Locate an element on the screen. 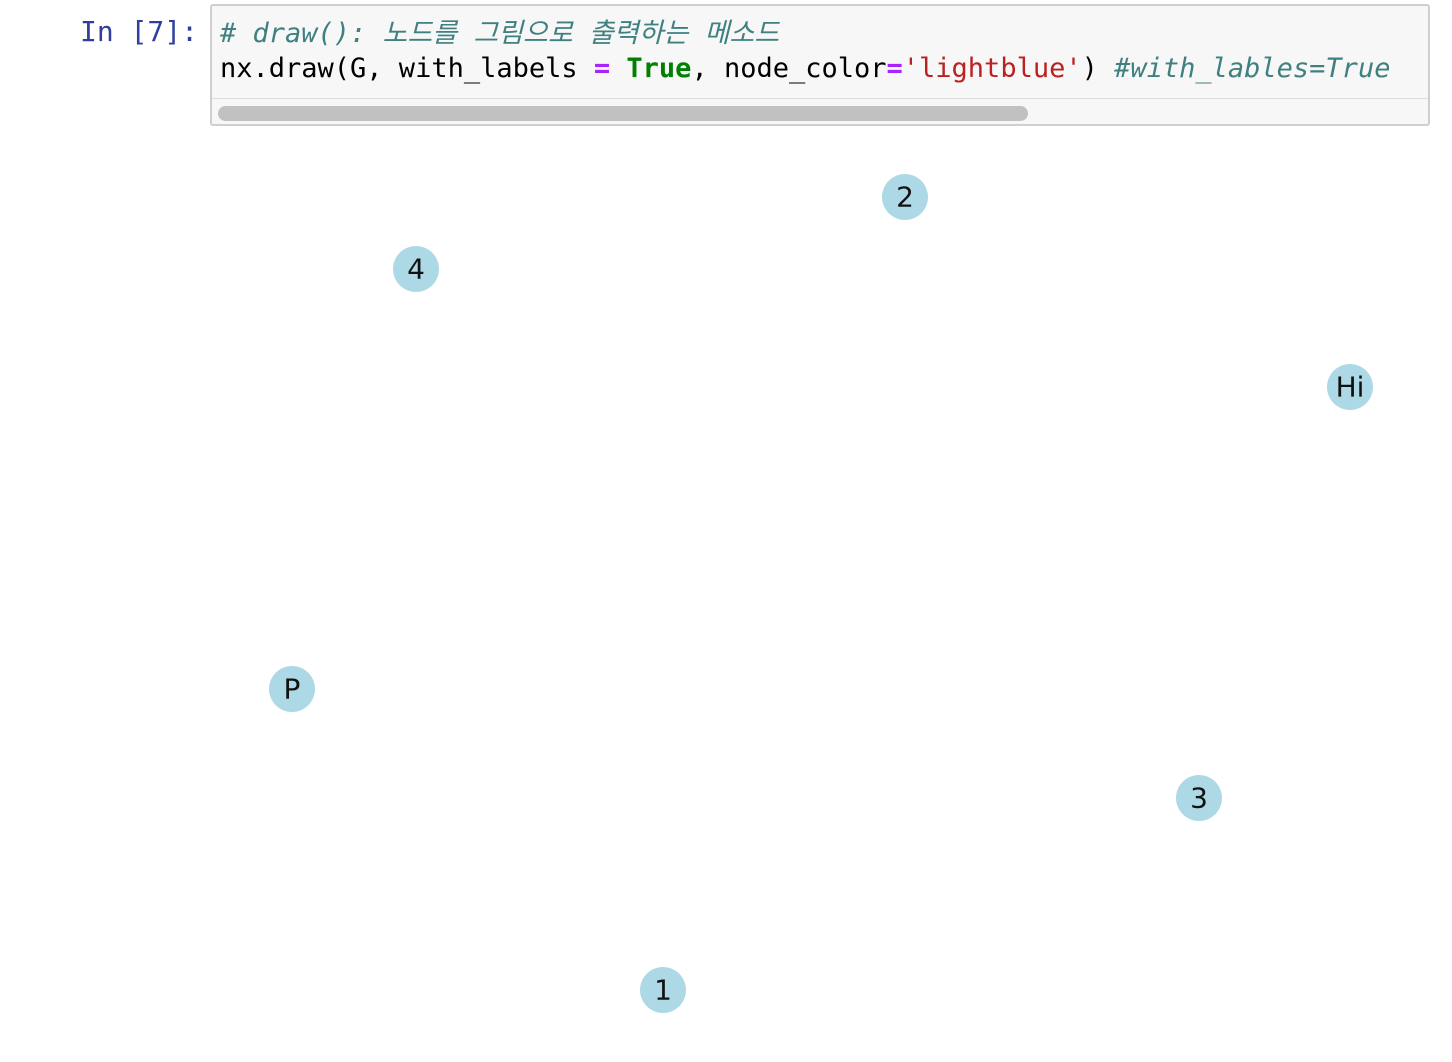 The width and height of the screenshot is (1452, 1062). code-comment: # draw(): 노드를 그림으로 출력하는 메소드 is located at coordinates (500, 33).